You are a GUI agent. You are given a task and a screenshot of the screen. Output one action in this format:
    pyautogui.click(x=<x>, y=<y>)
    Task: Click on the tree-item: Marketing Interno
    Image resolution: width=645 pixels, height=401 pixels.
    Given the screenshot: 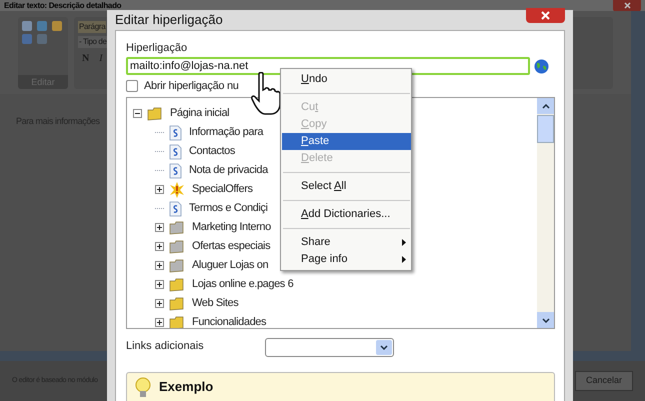 What is the action you would take?
    pyautogui.click(x=231, y=227)
    